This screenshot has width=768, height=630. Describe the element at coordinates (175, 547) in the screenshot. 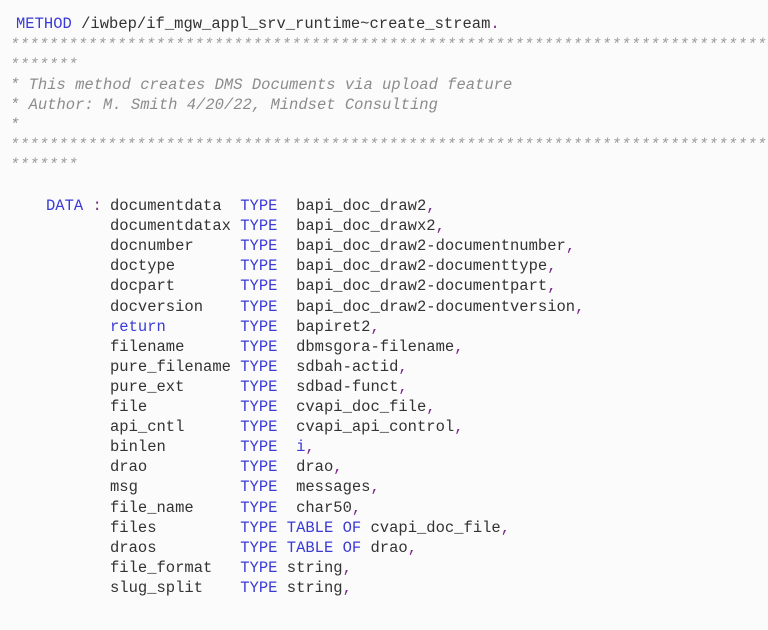

I see `field-name: draos` at that location.